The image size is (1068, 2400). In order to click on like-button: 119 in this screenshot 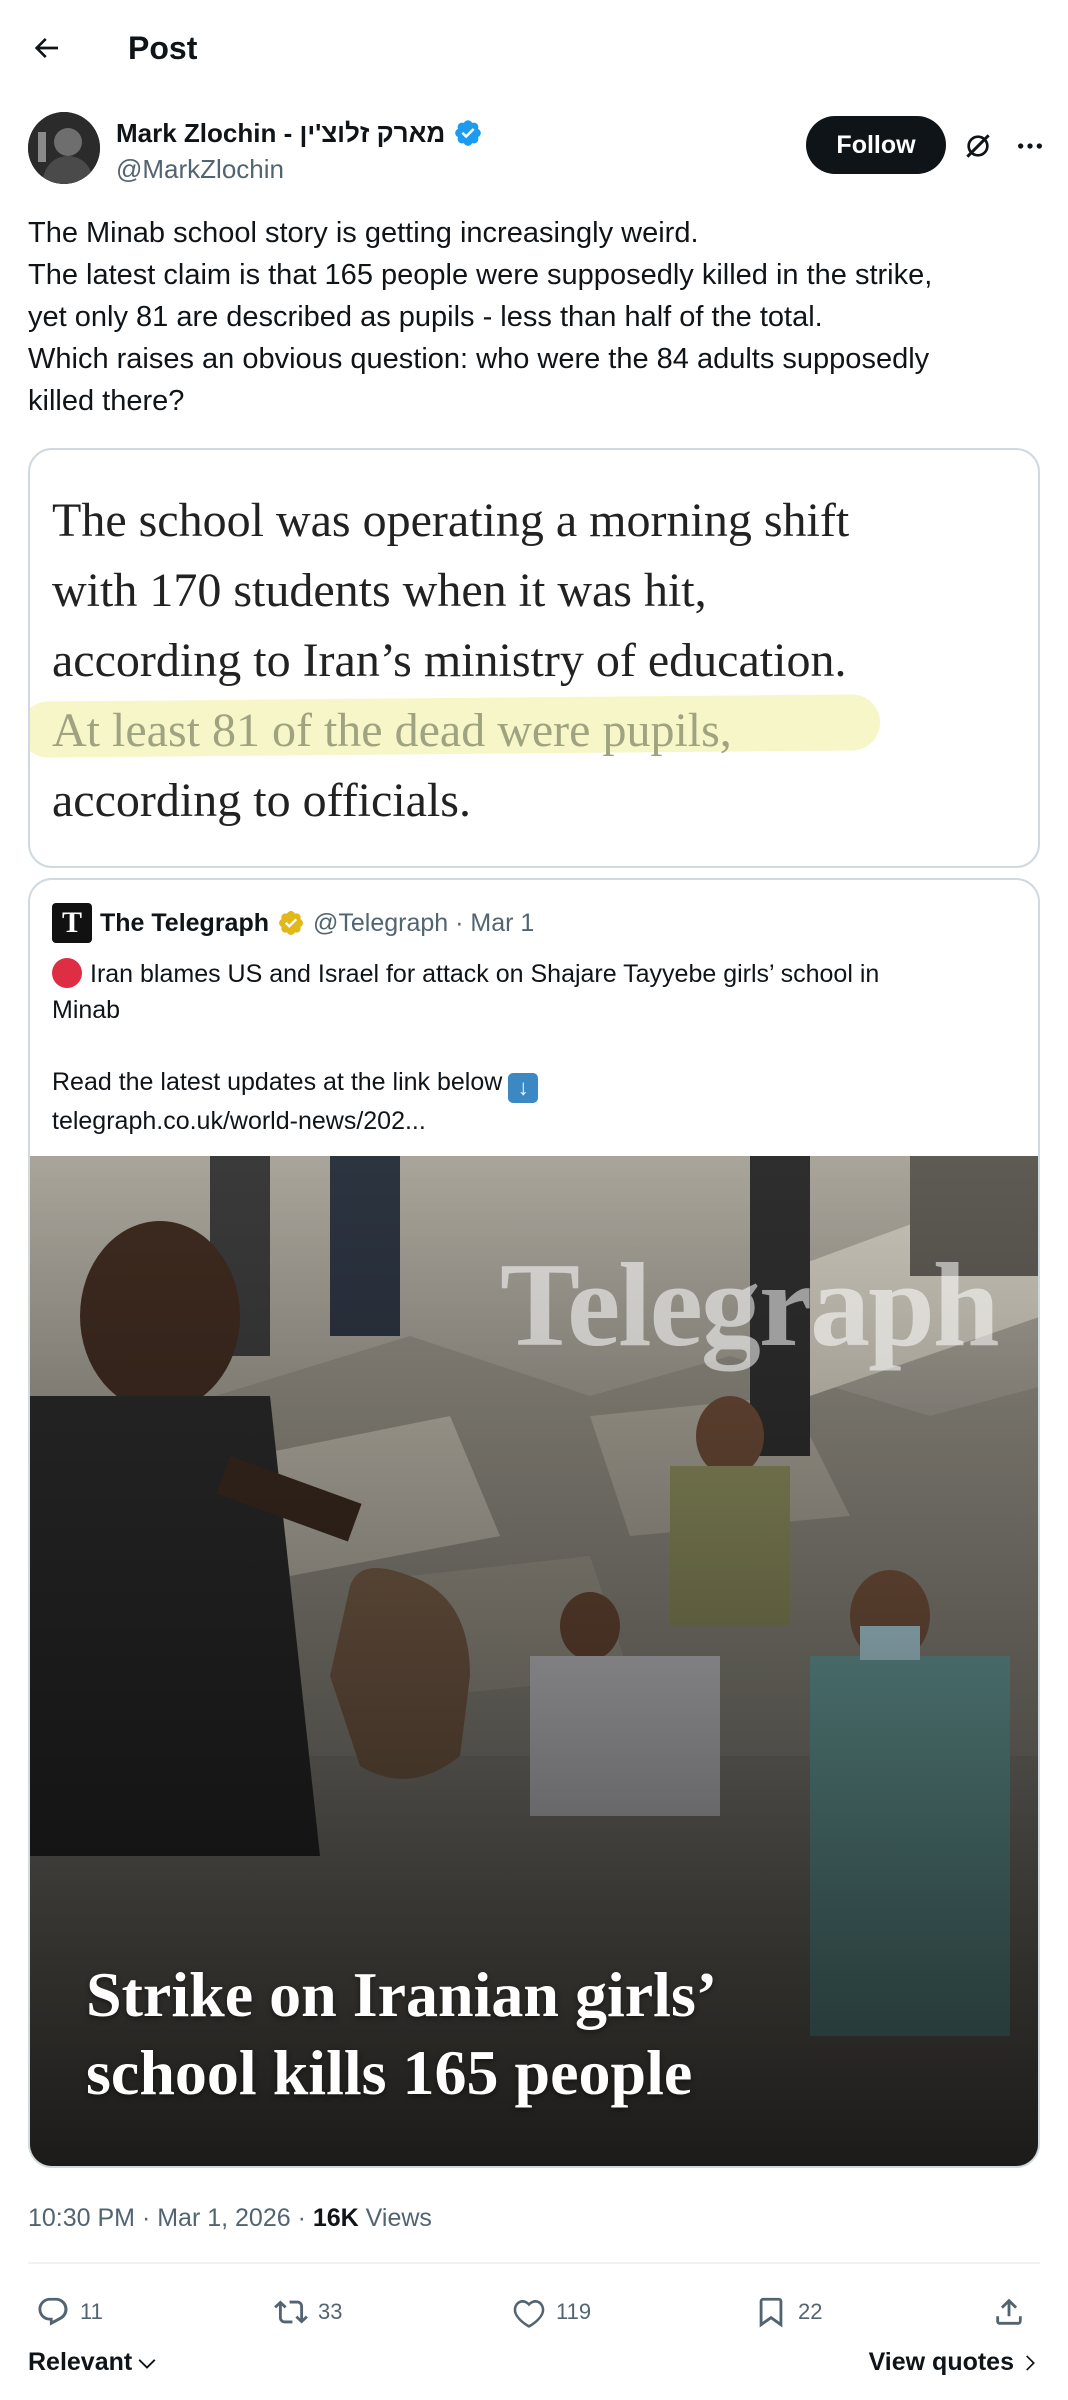, I will do `click(551, 2312)`.